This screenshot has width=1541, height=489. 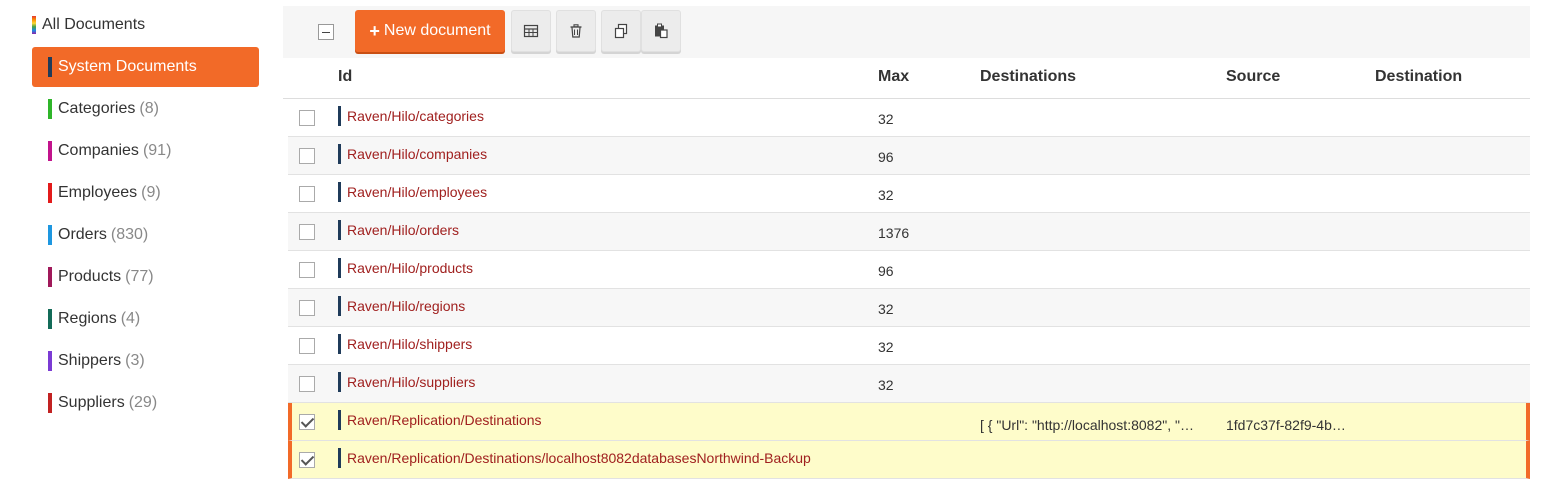 What do you see at coordinates (135, 360) in the screenshot?
I see `sidebar-item-count: (3)` at bounding box center [135, 360].